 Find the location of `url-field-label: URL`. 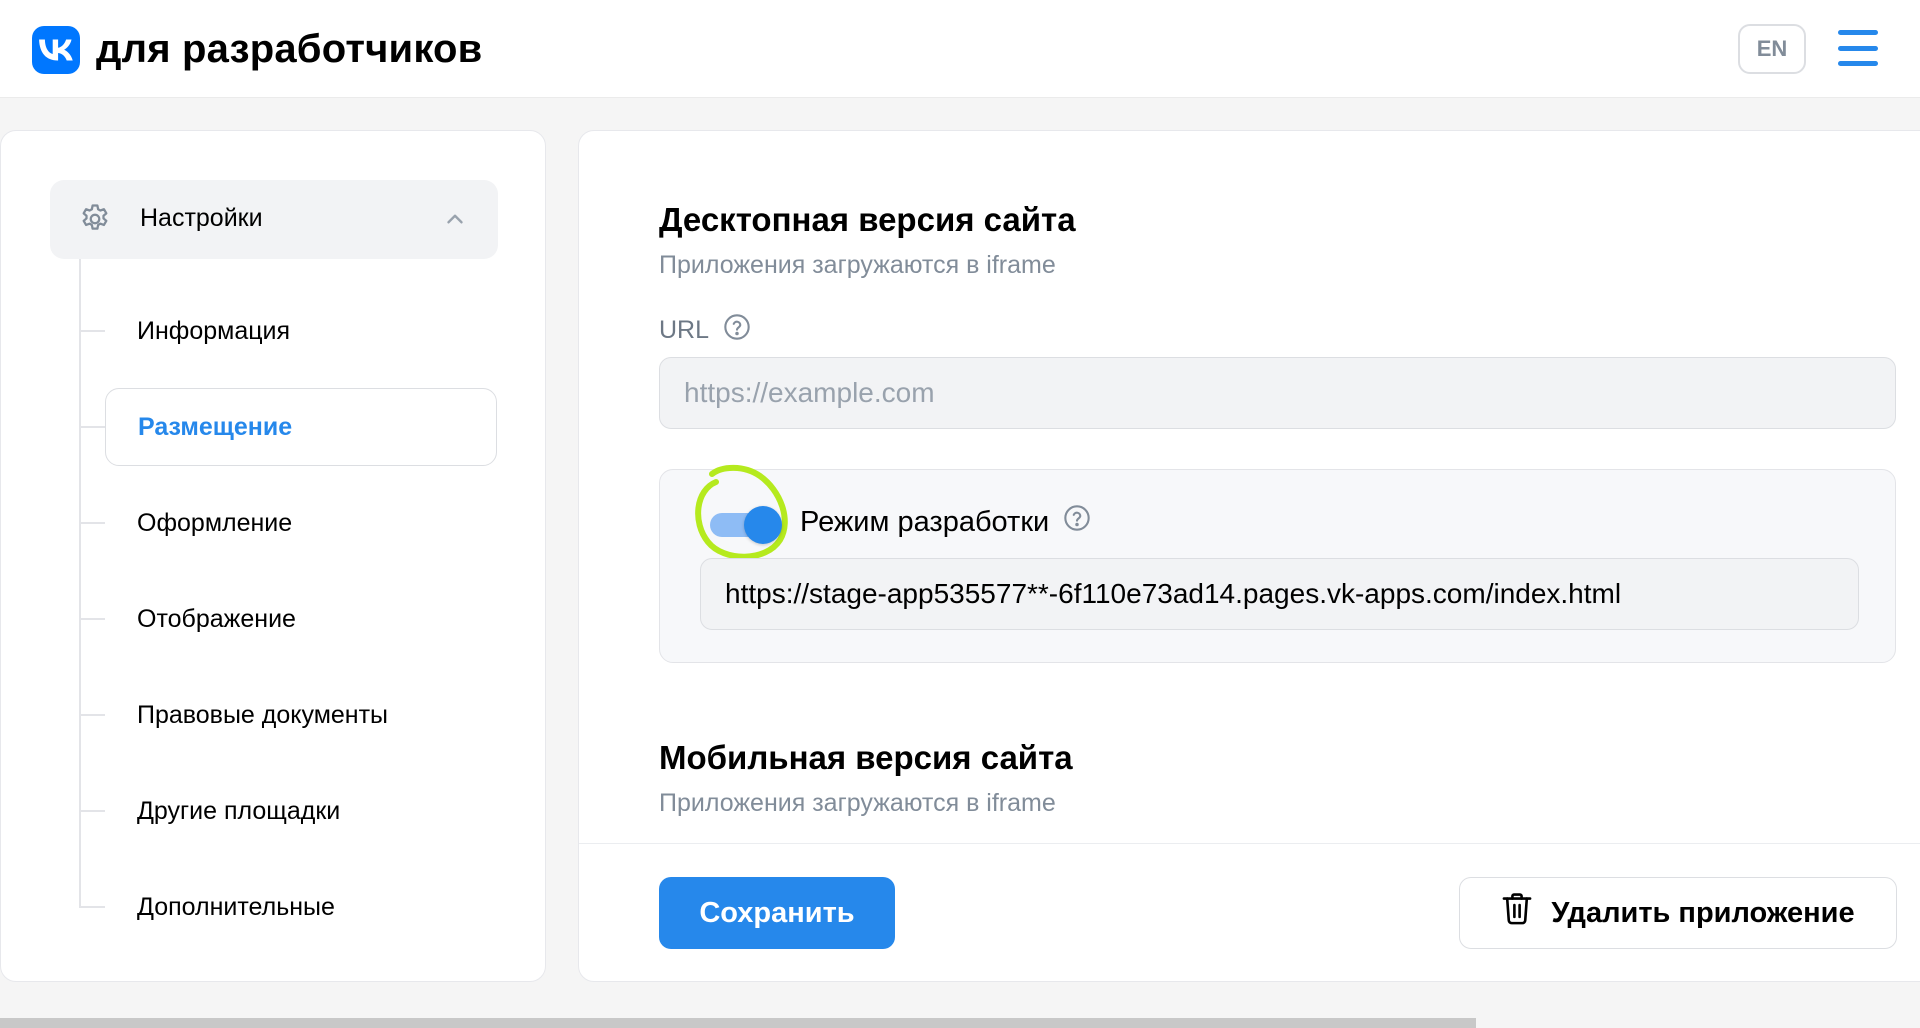

url-field-label: URL is located at coordinates (705, 330).